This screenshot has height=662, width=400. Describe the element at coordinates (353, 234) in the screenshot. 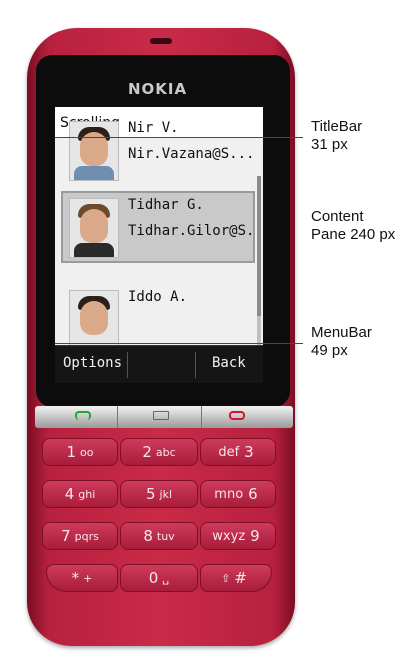

I see `content-callout-size: Pane 240 px` at that location.